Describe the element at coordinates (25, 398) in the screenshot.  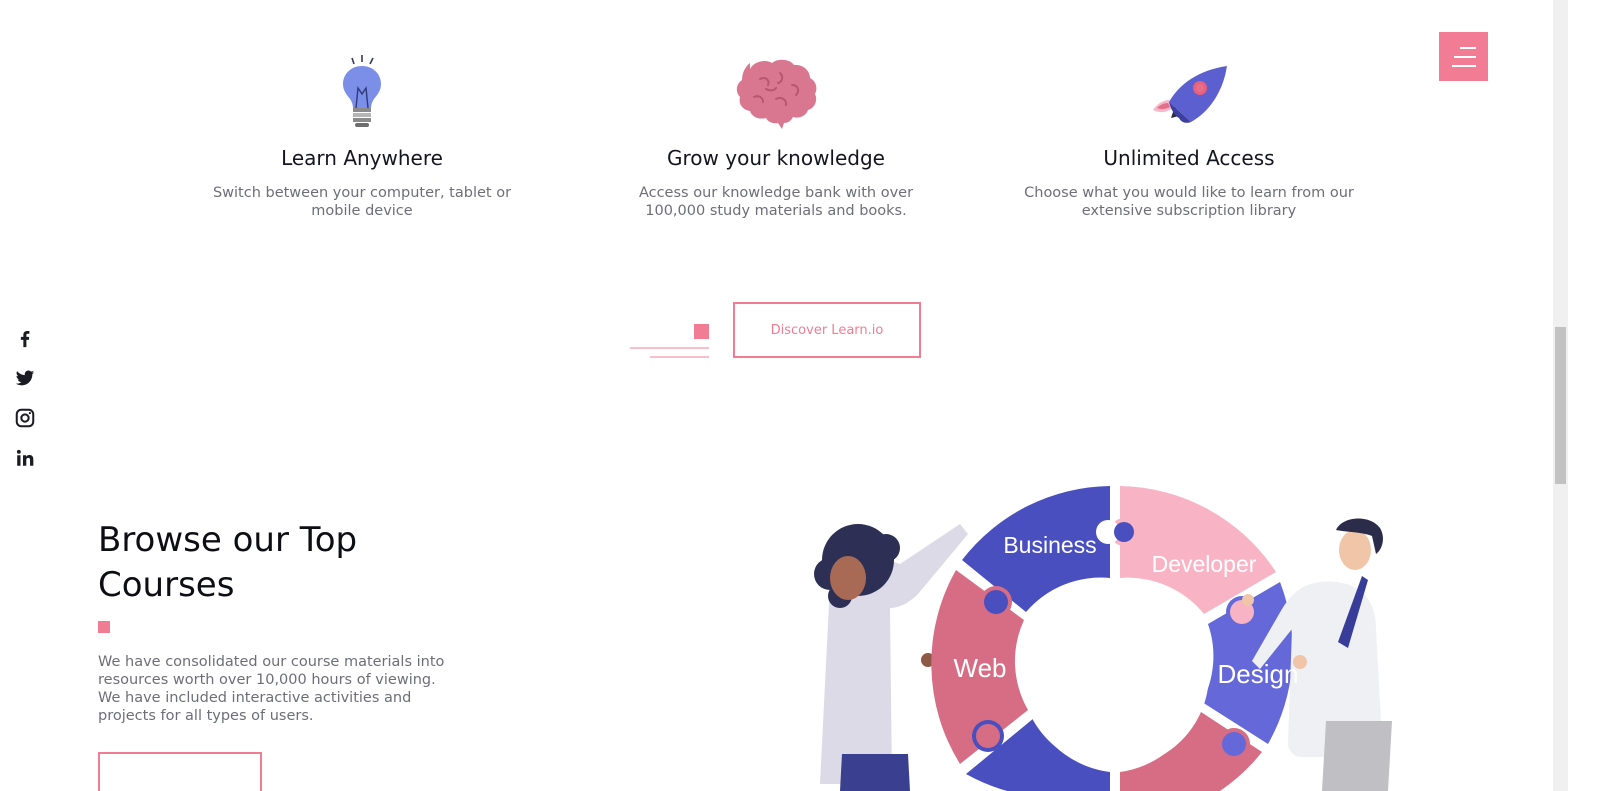
I see `social-links` at that location.